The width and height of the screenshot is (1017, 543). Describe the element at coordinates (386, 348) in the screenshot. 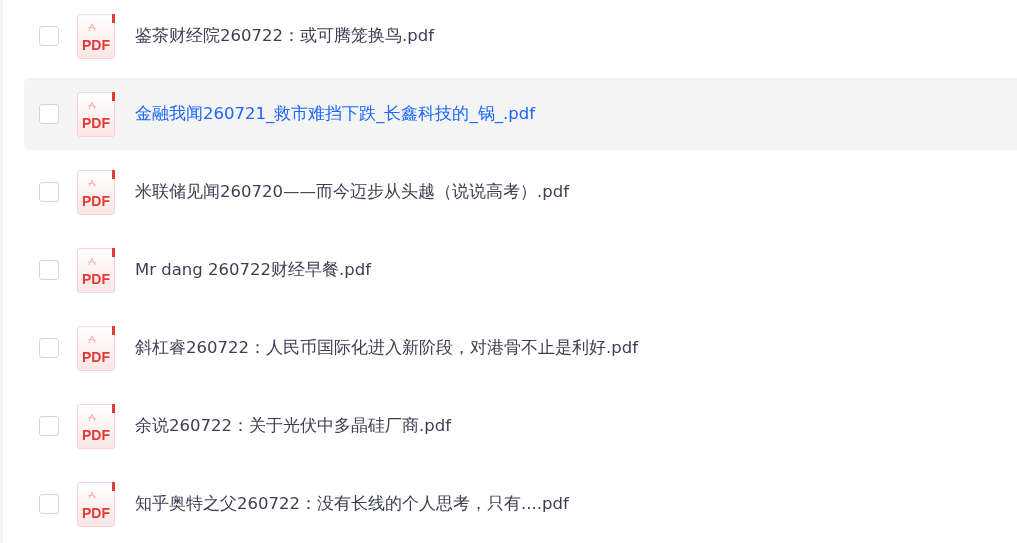

I see `file-name-link: 斜杠睿260722：人民币国际化进入新阶段，对港骨不止是利好.pdf` at that location.